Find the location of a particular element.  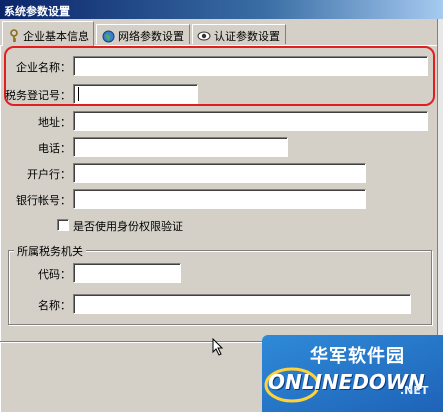

tab-label: 网络参数设置 is located at coordinates (151, 36).